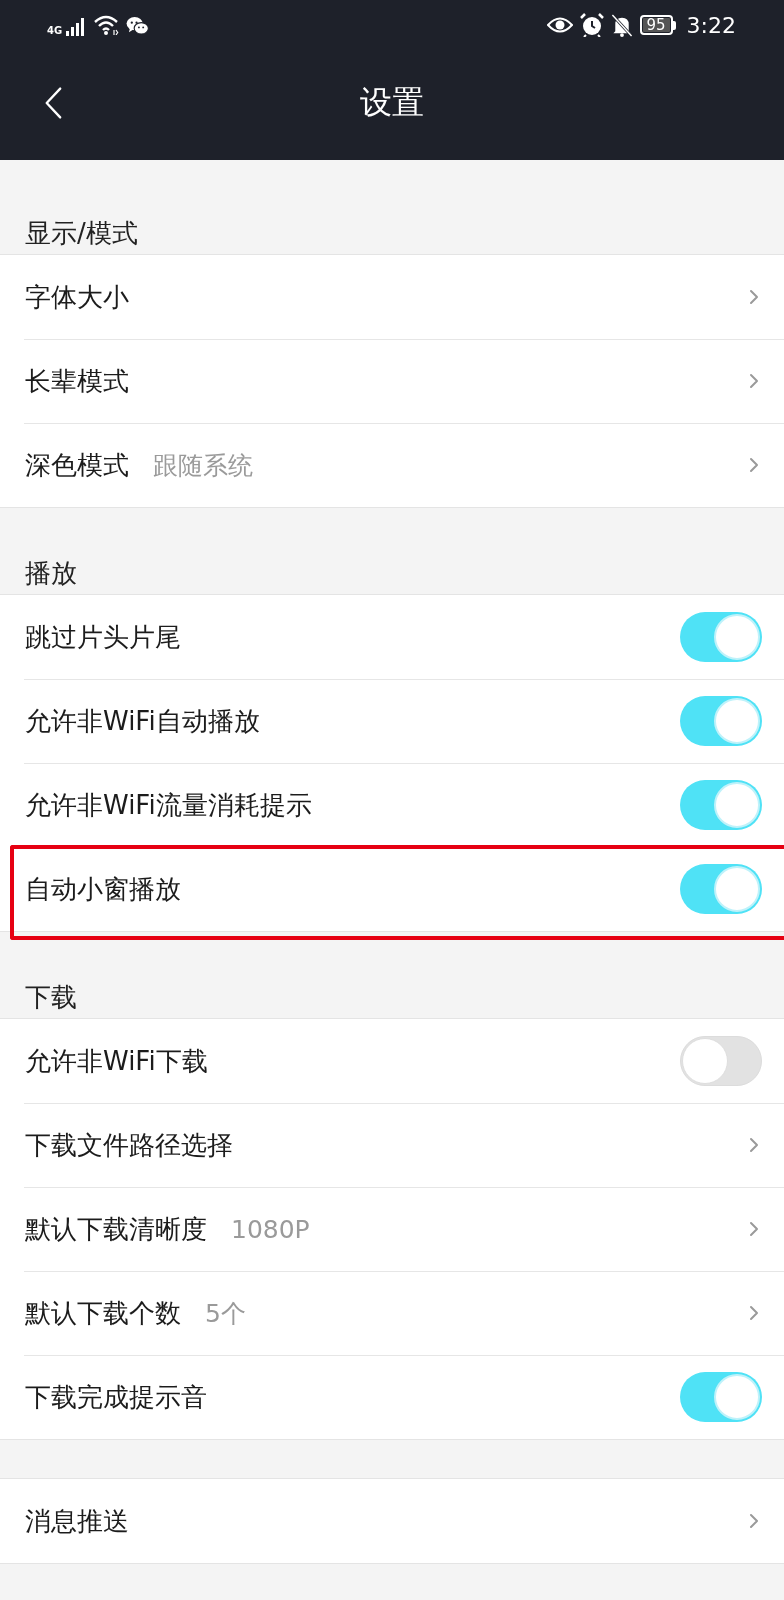 The image size is (784, 1600). I want to click on clock-time: 3:22, so click(711, 25).